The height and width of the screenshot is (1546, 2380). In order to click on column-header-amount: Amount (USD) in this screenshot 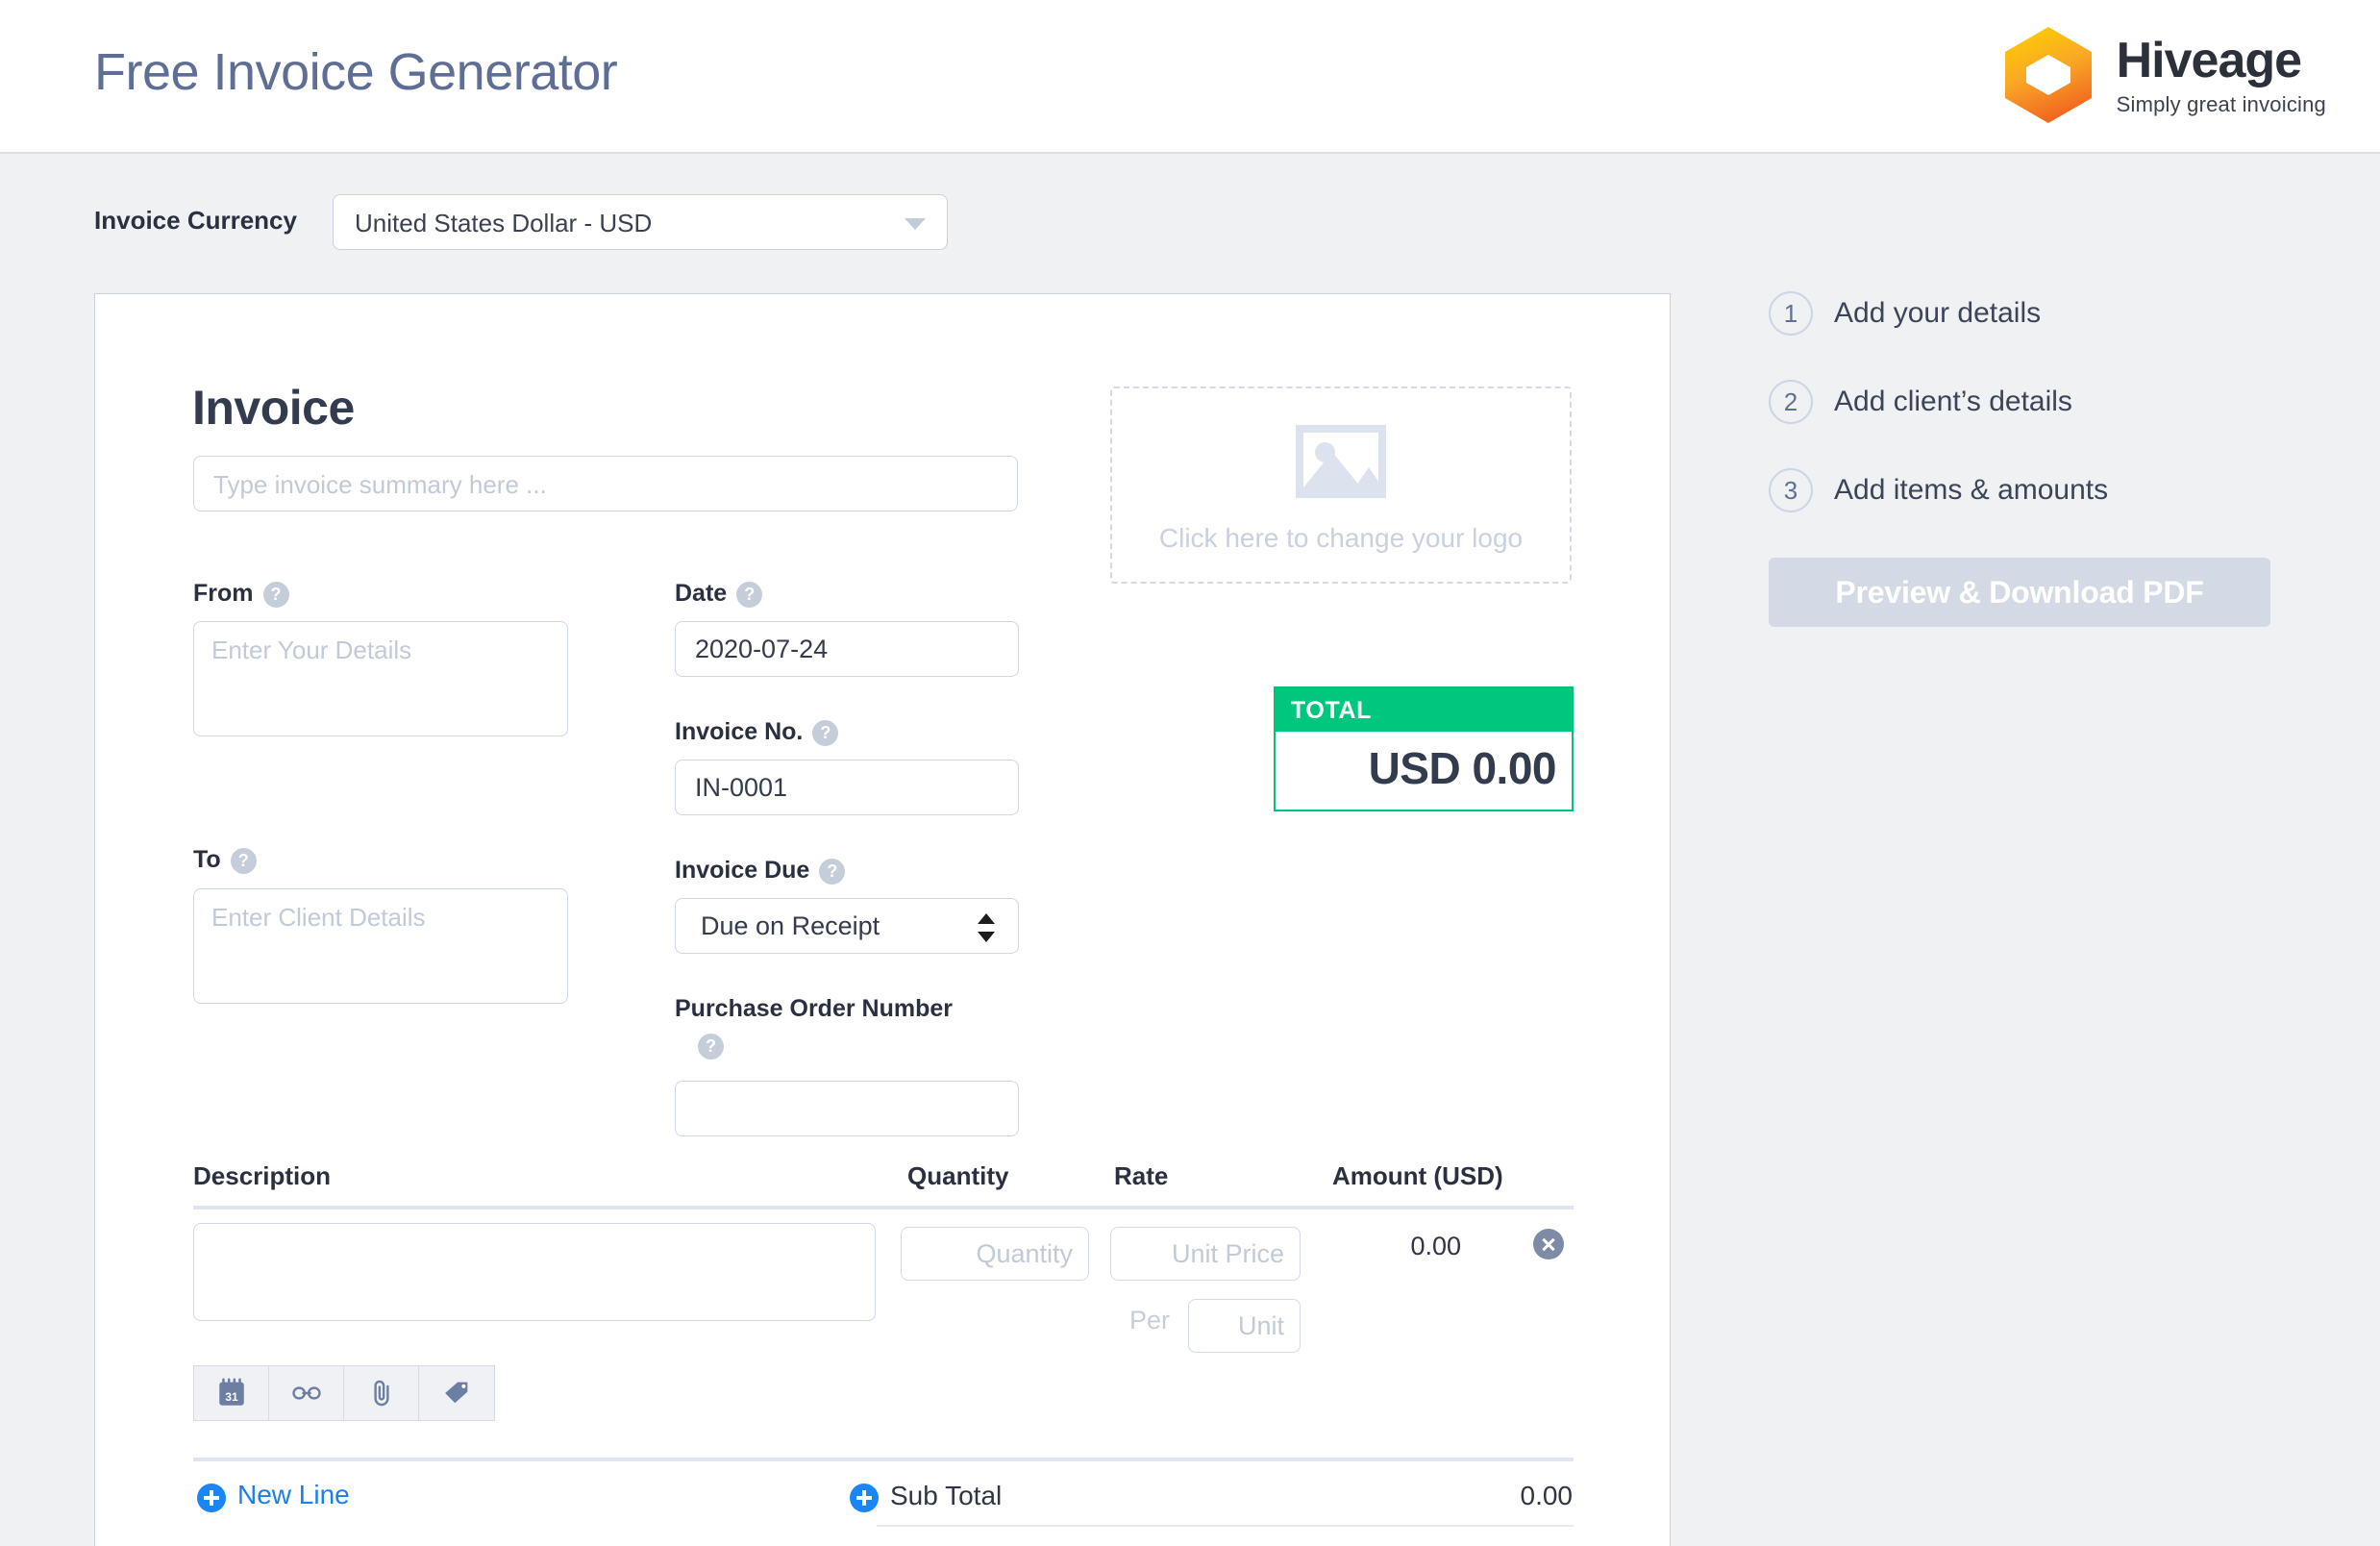, I will do `click(1417, 1175)`.